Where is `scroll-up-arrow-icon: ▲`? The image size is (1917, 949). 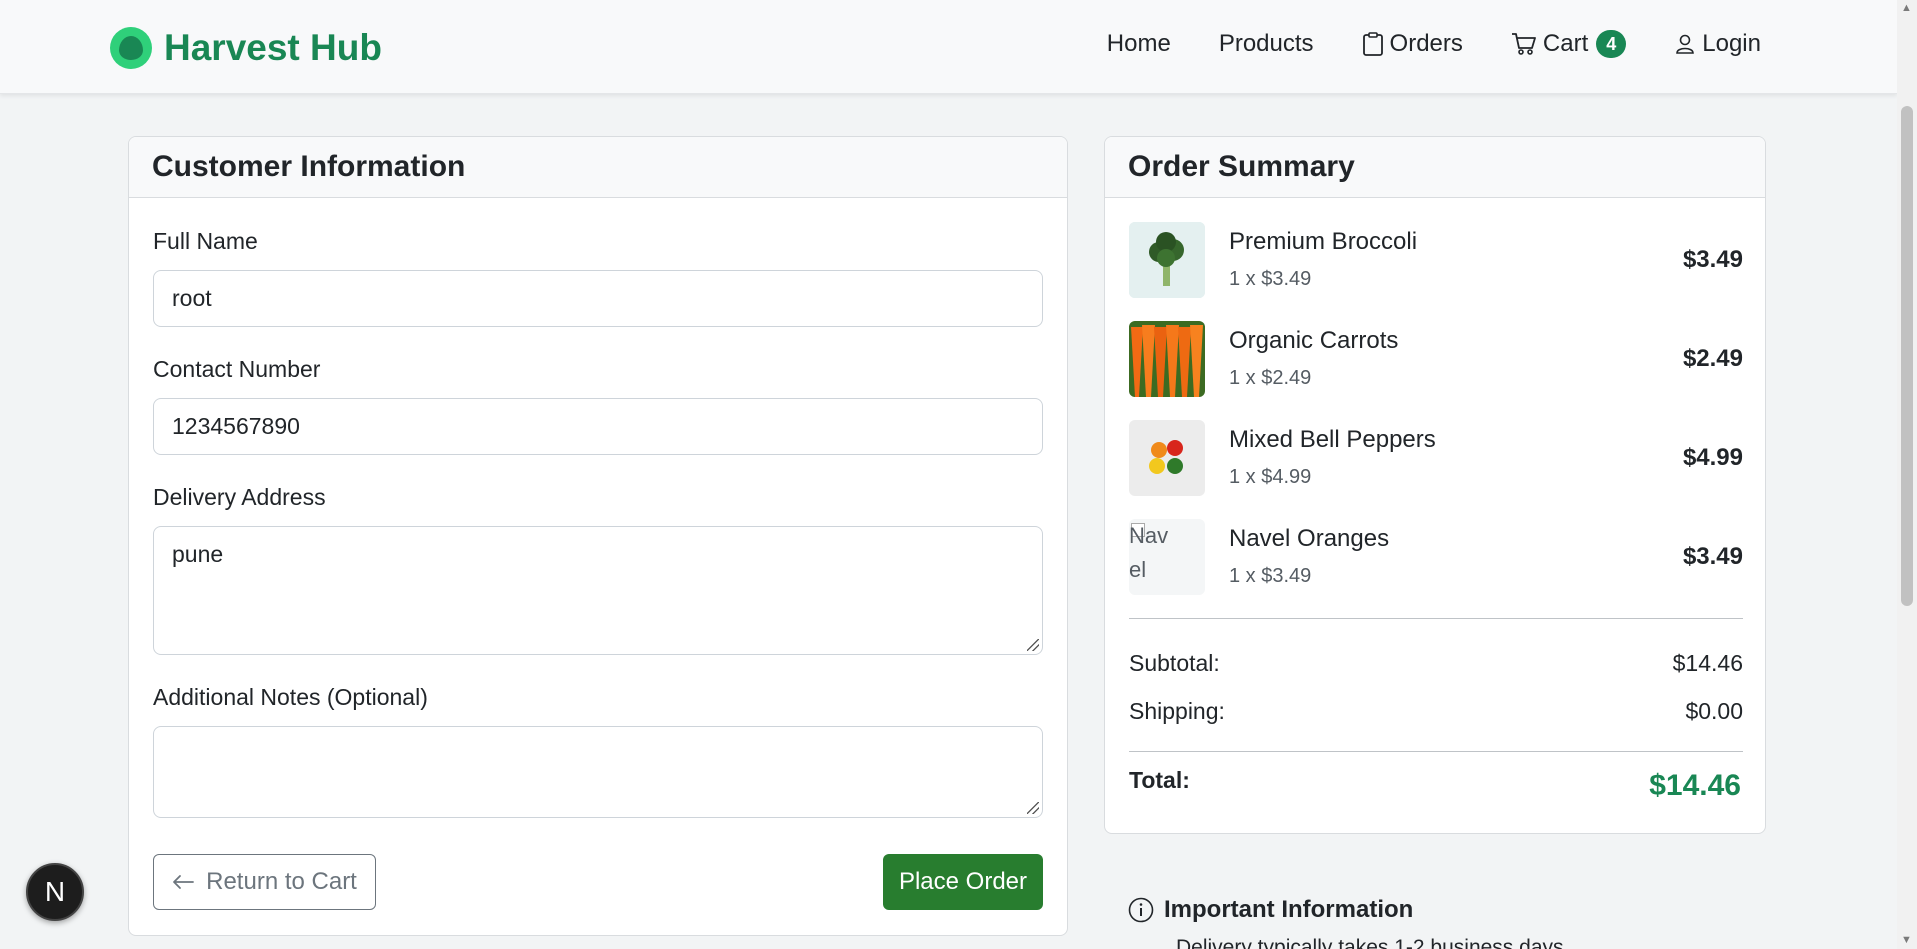
scroll-up-arrow-icon: ▲ is located at coordinates (1906, 8).